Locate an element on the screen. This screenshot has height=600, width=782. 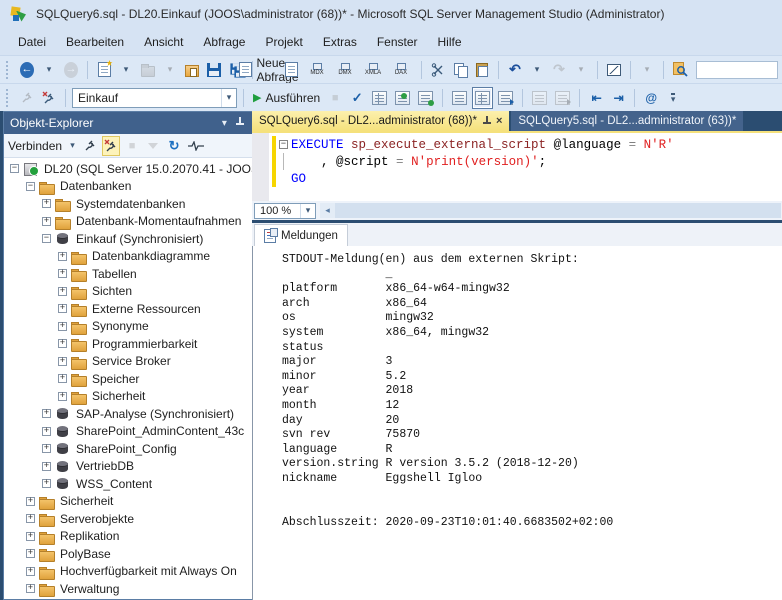
parse-button: ✓ is located at coordinates (357, 98).